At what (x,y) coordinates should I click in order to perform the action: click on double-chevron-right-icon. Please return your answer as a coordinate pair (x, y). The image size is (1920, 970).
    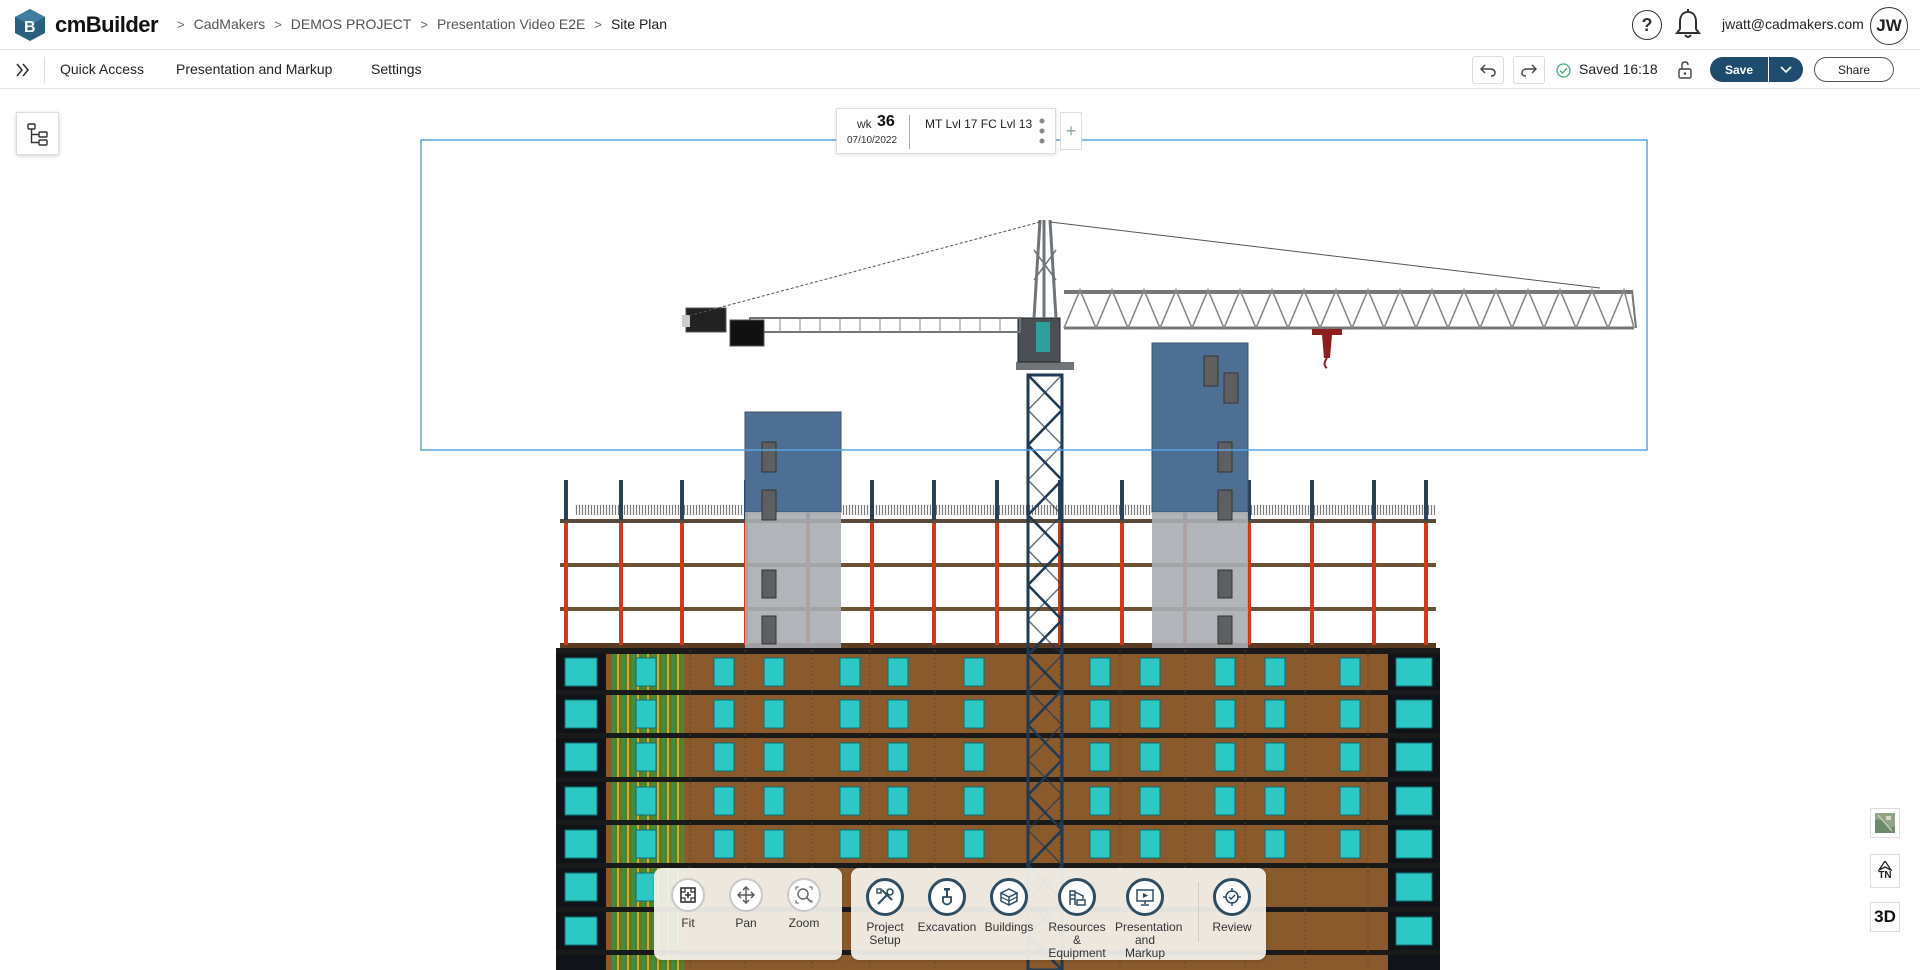
    Looking at the image, I should click on (23, 70).